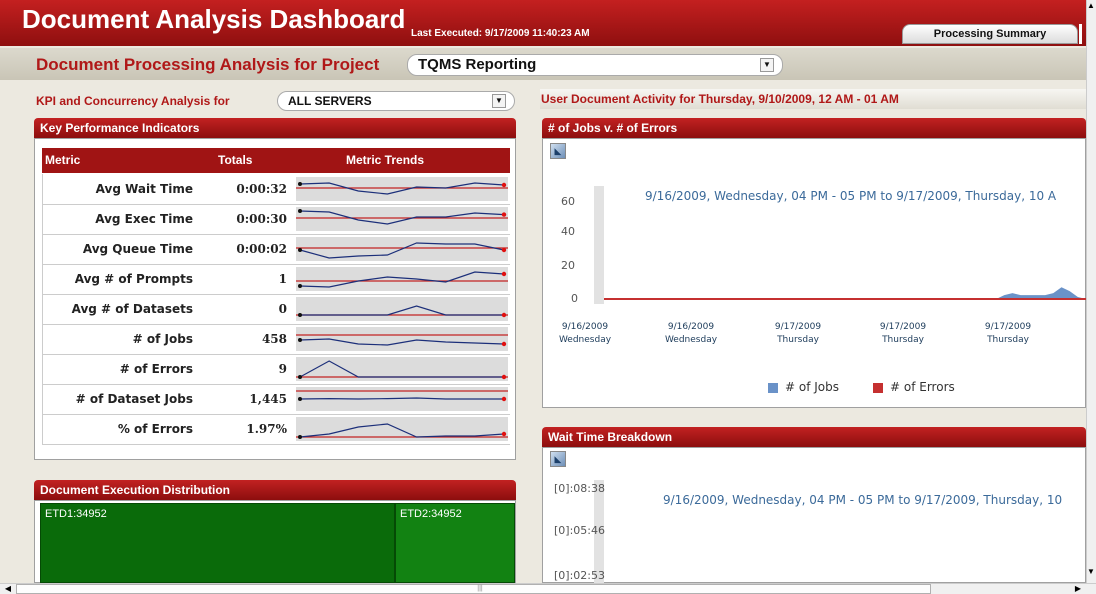 The image size is (1096, 594). Describe the element at coordinates (814, 437) in the screenshot. I see `wait-chart-title: Wait Time Breakdown` at that location.